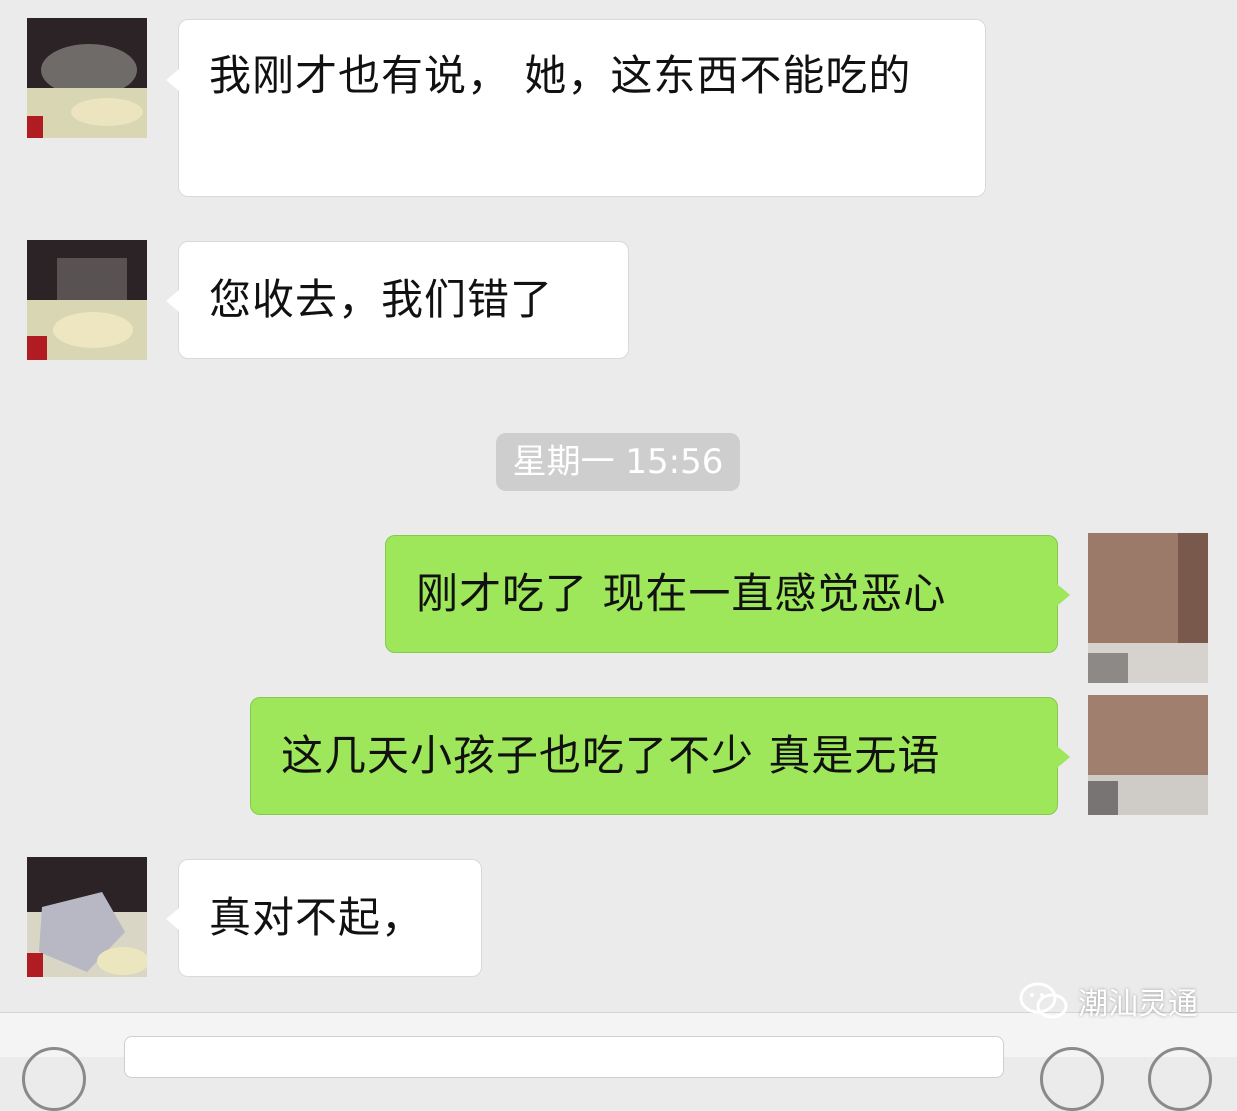  Describe the element at coordinates (564, 1057) in the screenshot. I see `message-input` at that location.